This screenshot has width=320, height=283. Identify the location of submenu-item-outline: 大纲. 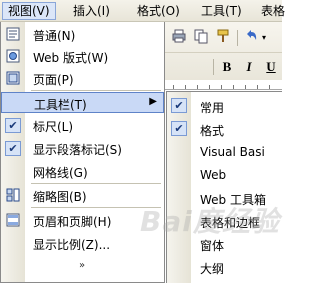
(224, 266).